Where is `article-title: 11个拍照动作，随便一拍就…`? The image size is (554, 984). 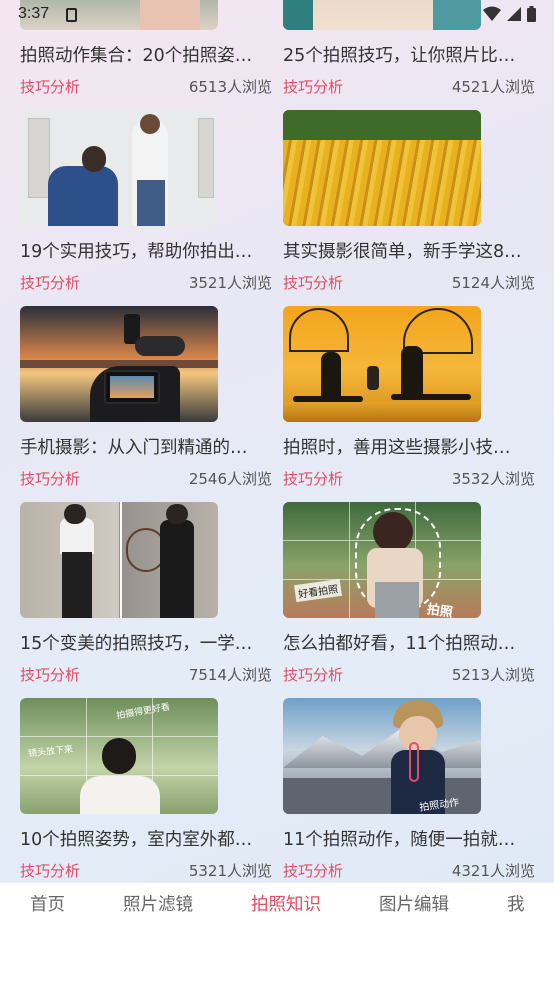
article-title: 11个拍照动作，随便一拍就… is located at coordinates (399, 840).